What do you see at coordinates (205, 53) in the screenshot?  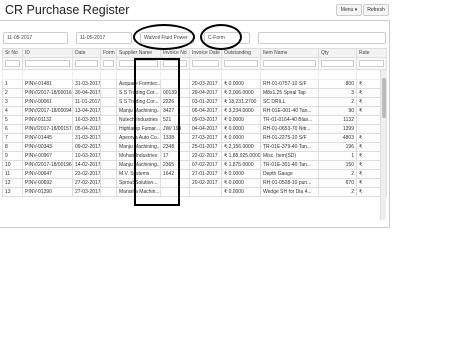 I see `col-header-invoice-date: Invoice Date` at bounding box center [205, 53].